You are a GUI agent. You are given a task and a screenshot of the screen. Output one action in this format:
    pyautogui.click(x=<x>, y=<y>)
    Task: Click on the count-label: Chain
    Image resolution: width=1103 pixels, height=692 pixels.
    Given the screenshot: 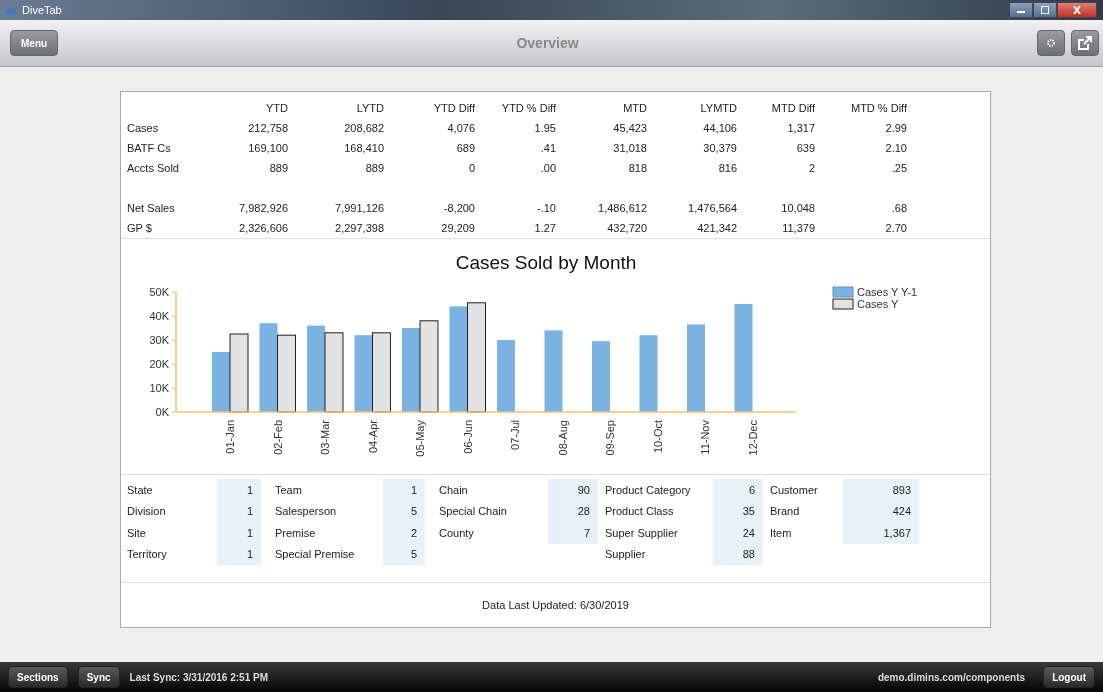 What is the action you would take?
    pyautogui.click(x=454, y=490)
    